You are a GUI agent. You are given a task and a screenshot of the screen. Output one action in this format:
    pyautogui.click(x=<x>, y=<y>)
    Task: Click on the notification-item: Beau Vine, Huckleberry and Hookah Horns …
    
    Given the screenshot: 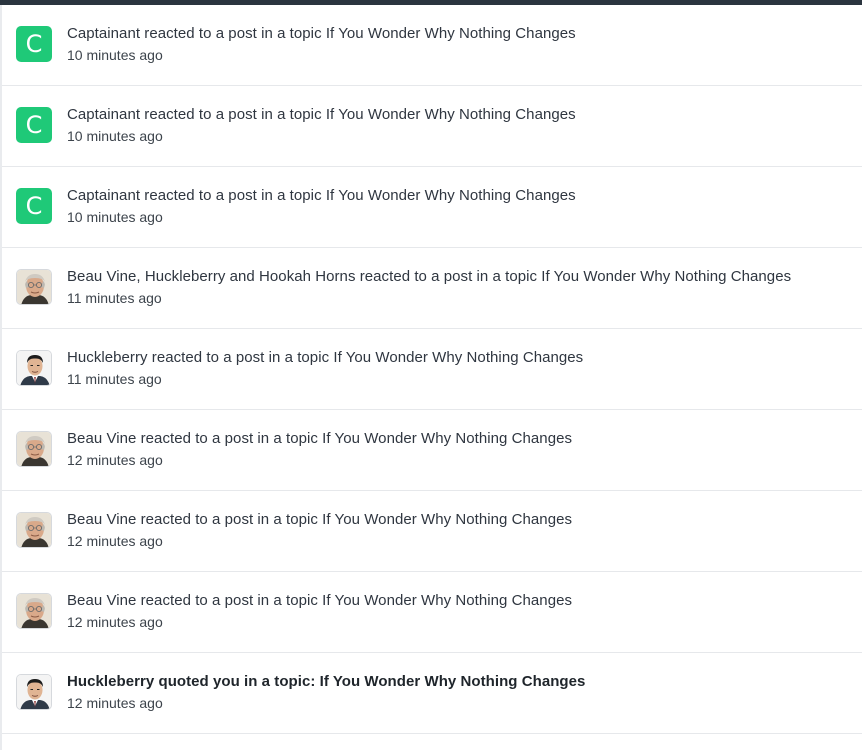 What is the action you would take?
    pyautogui.click(x=432, y=288)
    